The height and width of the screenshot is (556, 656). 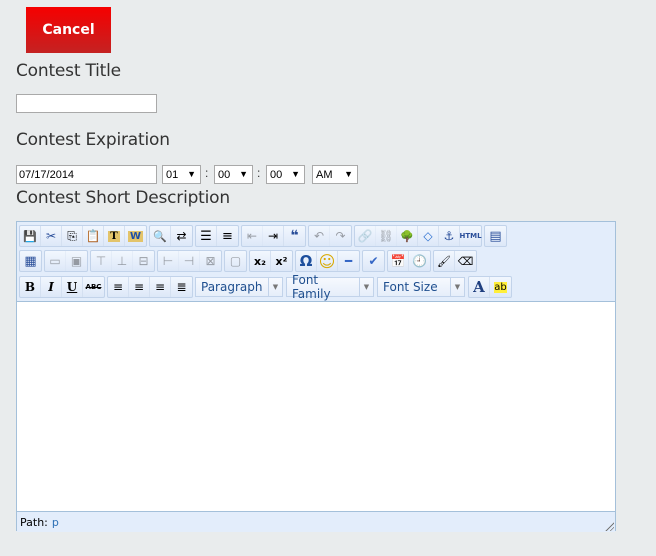 I want to click on font-family-dropdown: Font Family ▼, so click(x=330, y=287).